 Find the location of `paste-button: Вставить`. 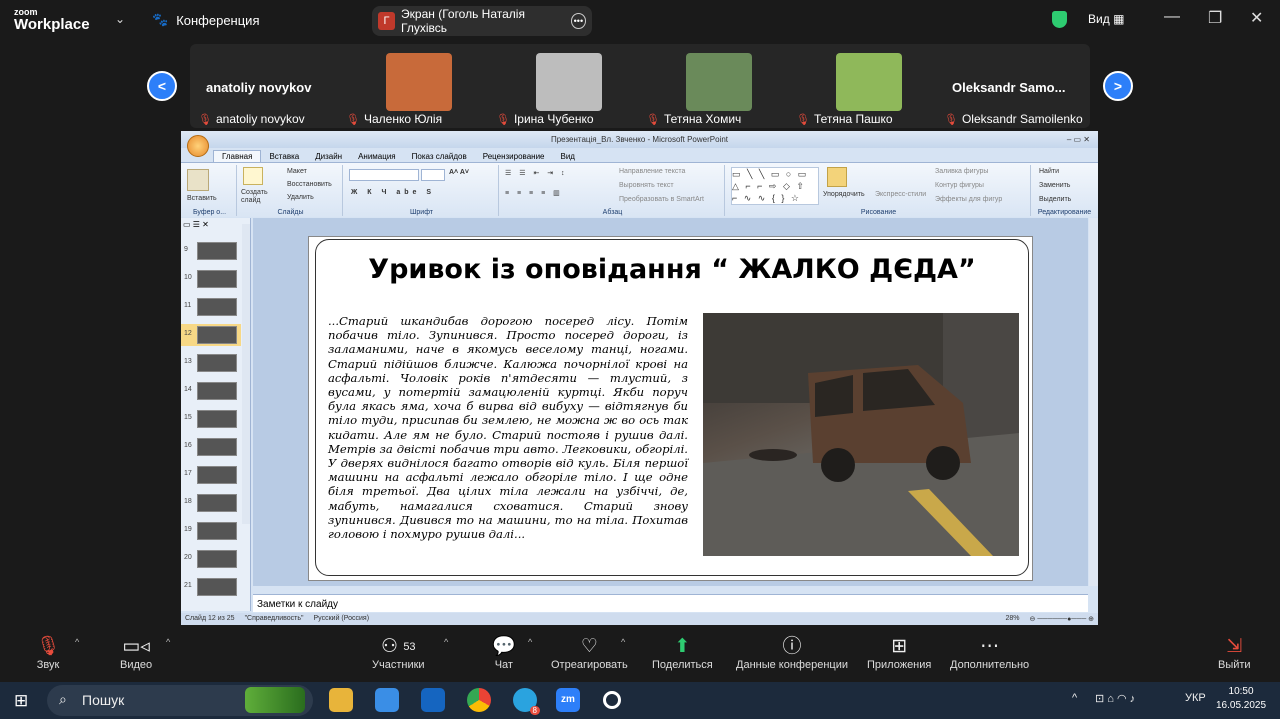

paste-button: Вставить is located at coordinates (202, 198).